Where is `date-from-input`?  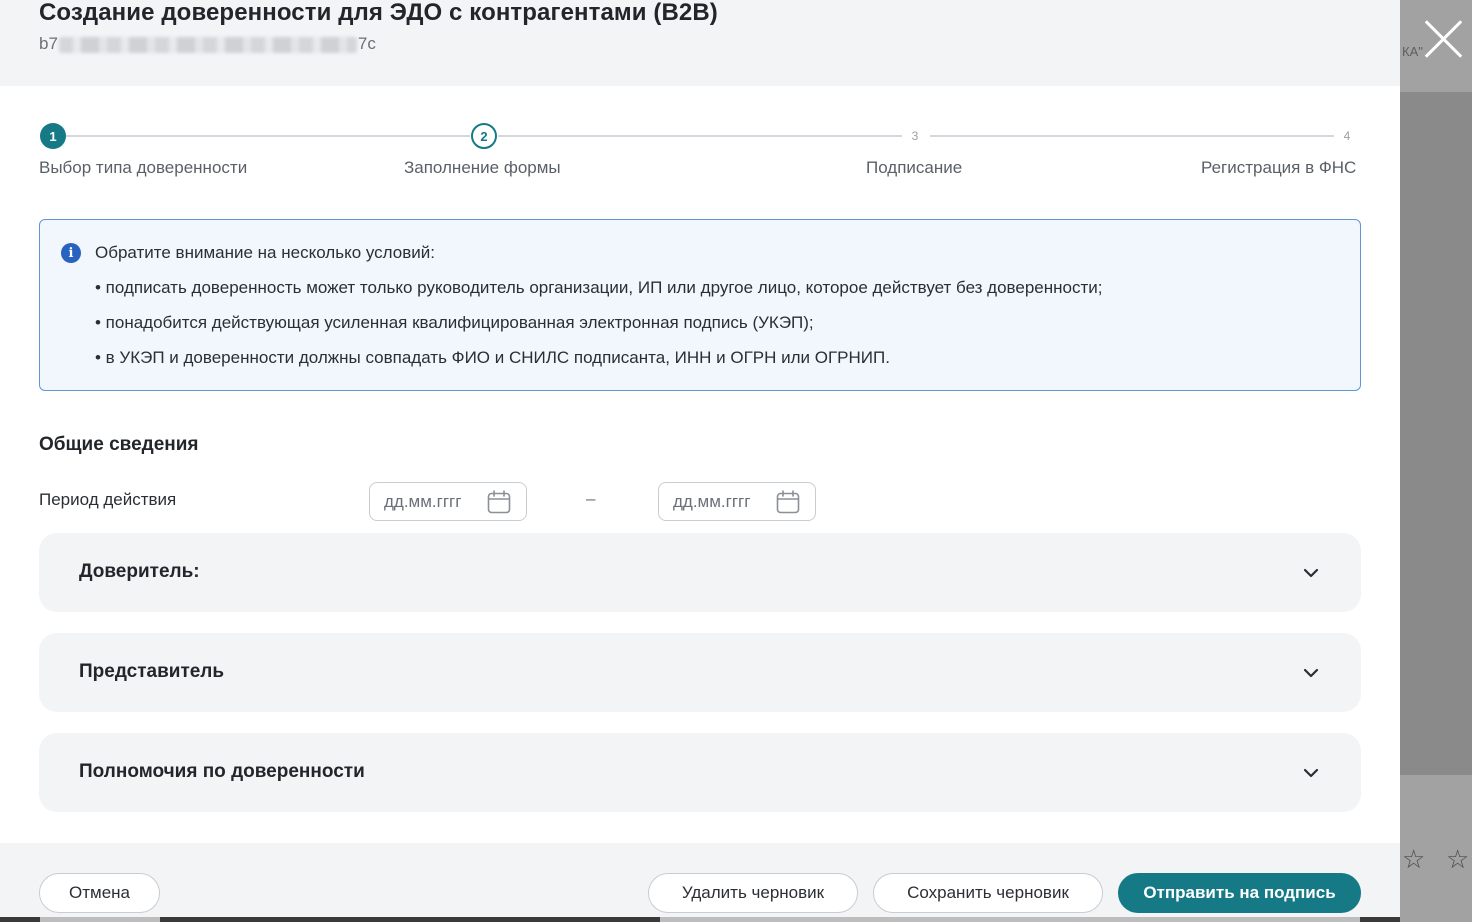 date-from-input is located at coordinates (434, 502).